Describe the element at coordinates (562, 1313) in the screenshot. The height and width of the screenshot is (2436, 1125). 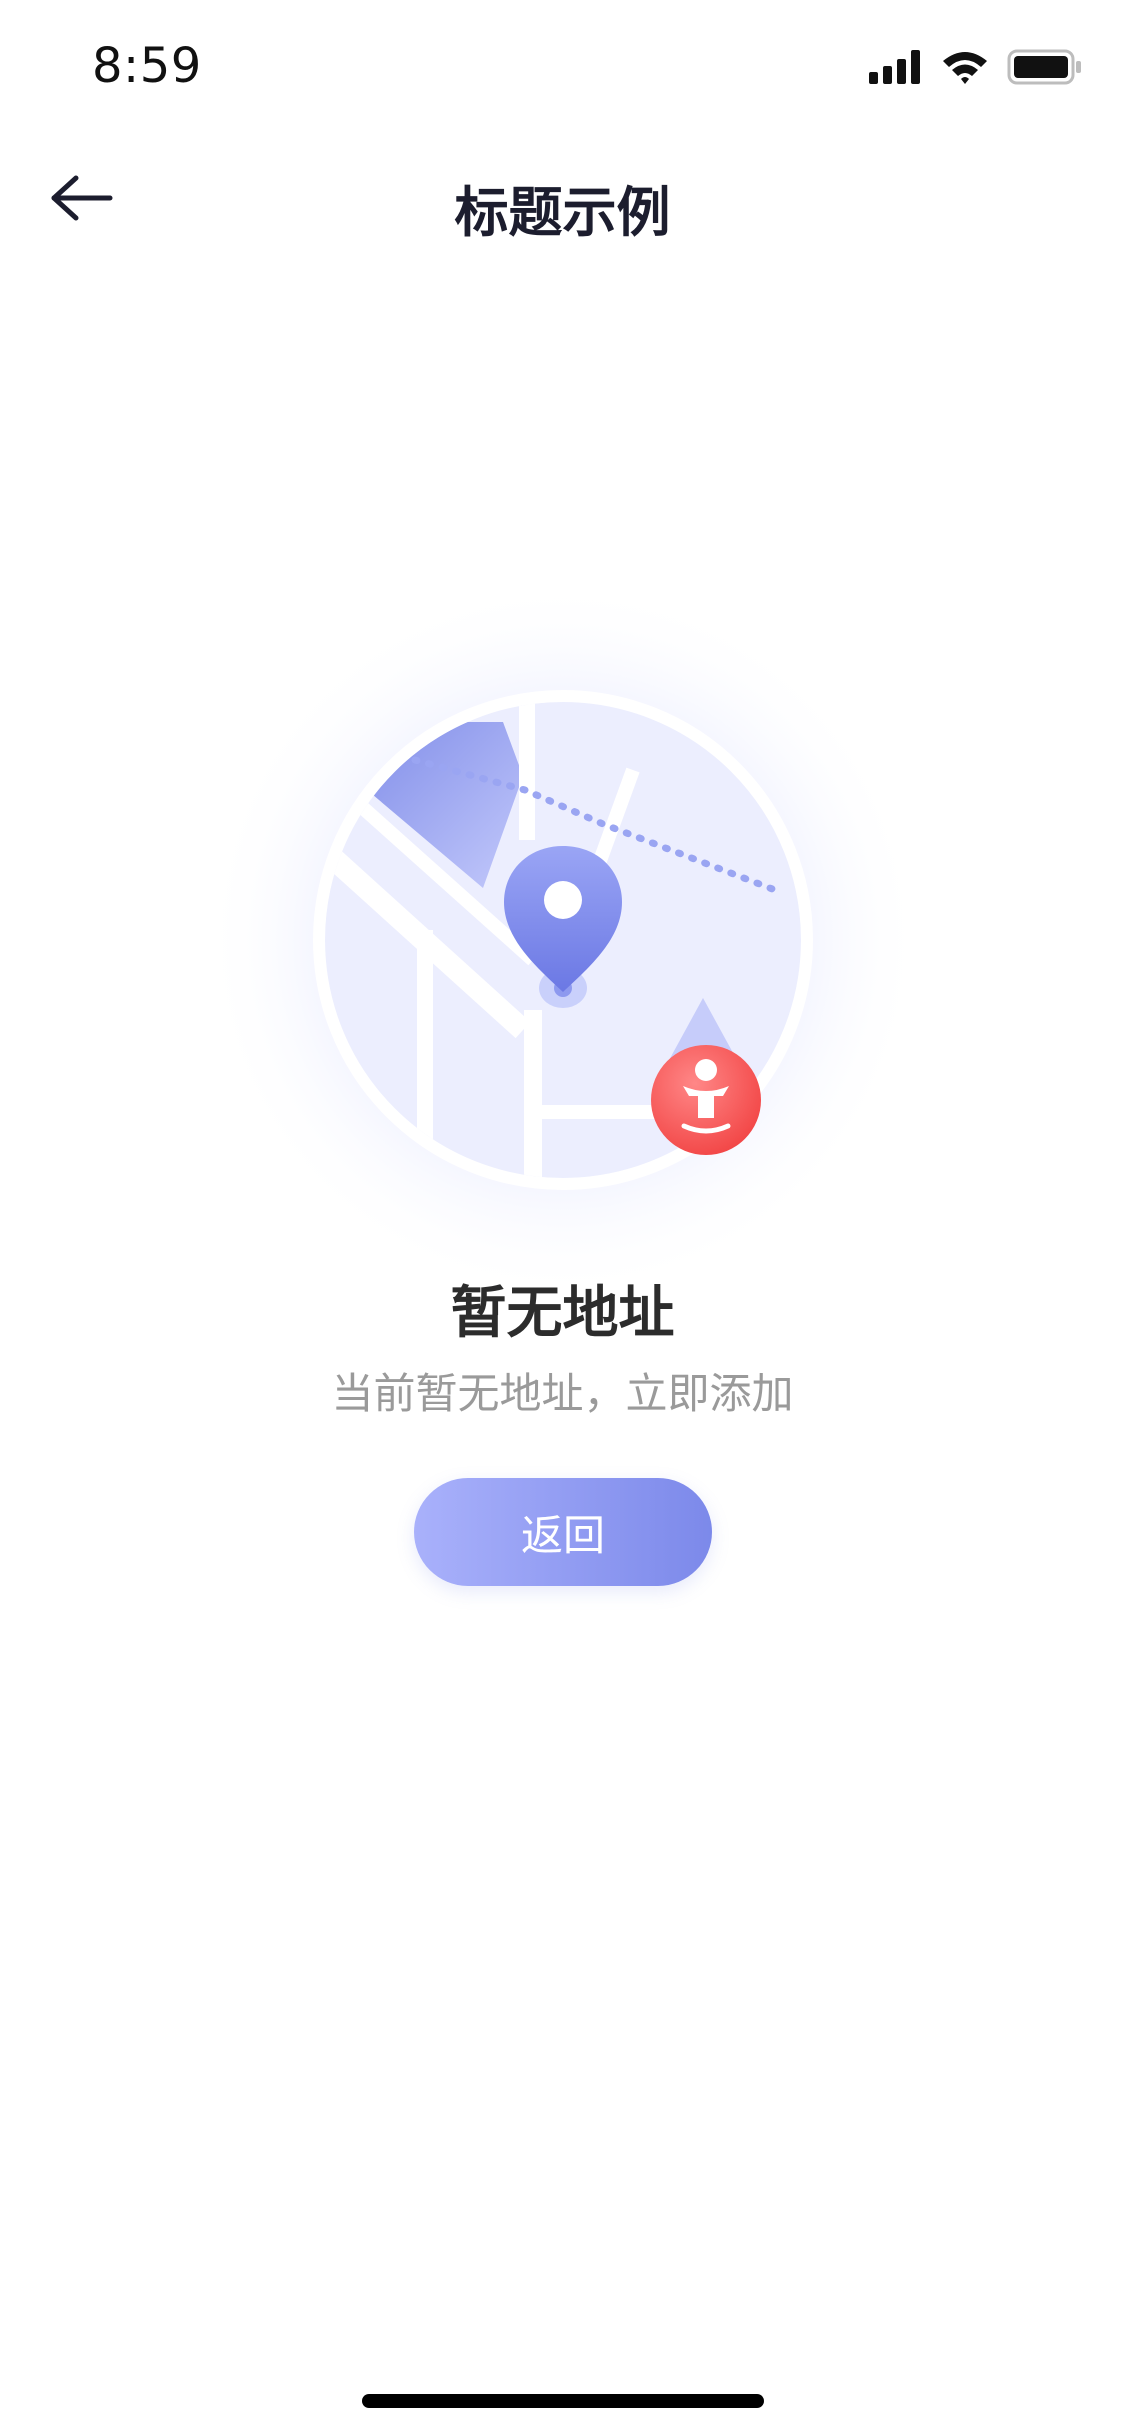
I see `empty-state-title: 暂无地址` at that location.